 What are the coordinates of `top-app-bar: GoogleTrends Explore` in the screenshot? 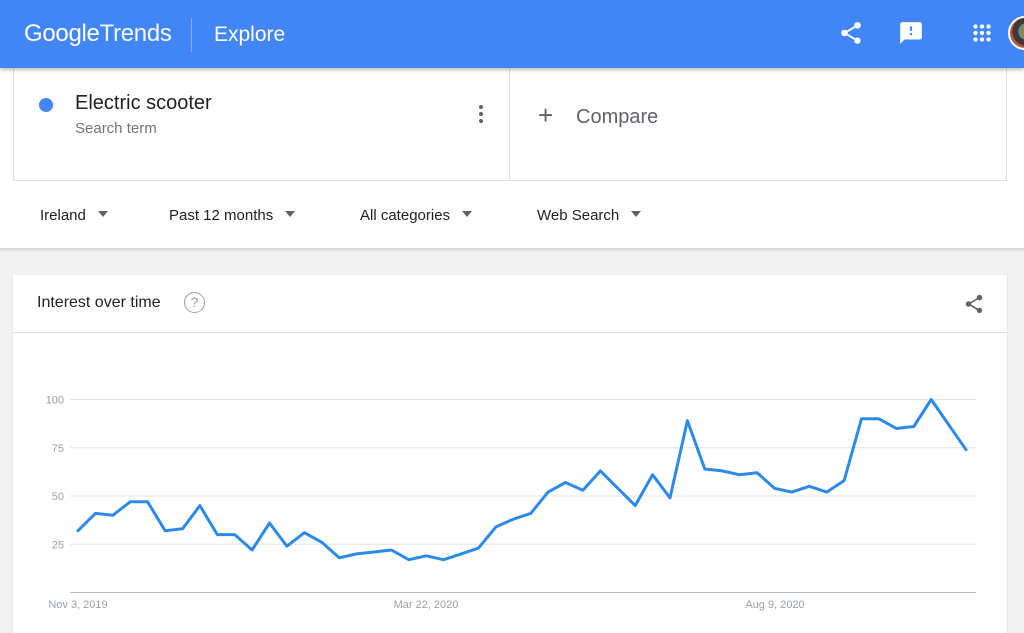 It's located at (512, 34).